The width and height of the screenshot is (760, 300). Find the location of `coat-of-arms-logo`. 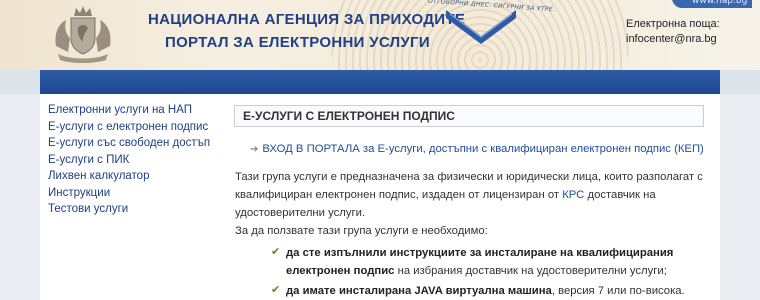

coat-of-arms-logo is located at coordinates (83, 34).